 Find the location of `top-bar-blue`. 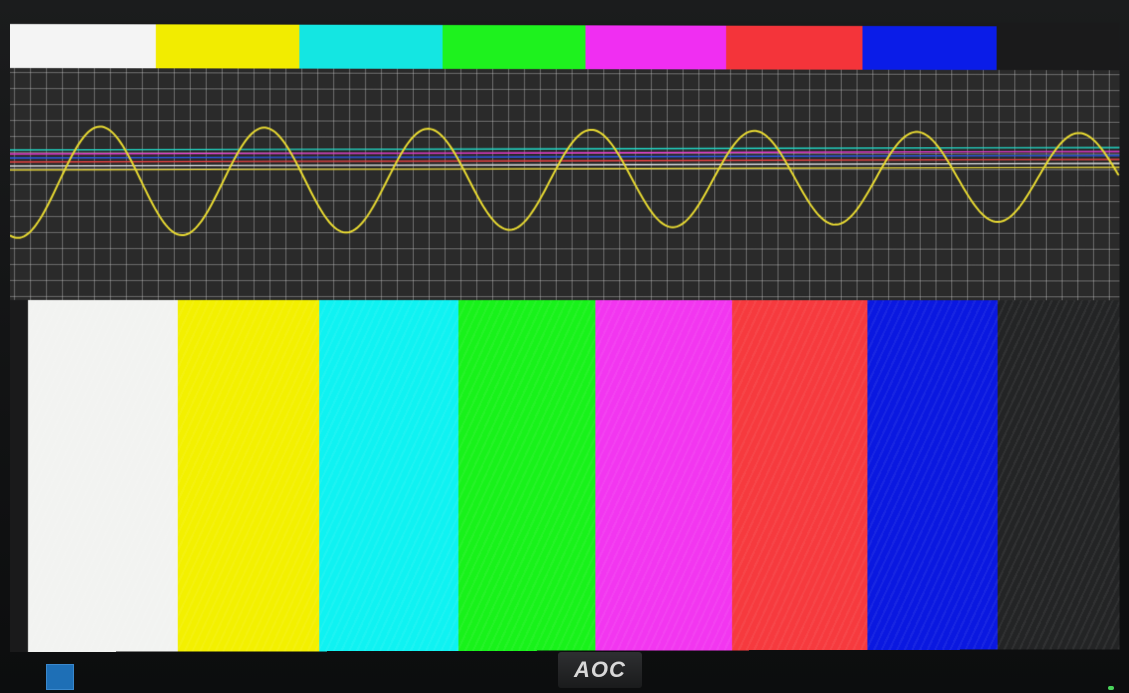

top-bar-blue is located at coordinates (929, 48).